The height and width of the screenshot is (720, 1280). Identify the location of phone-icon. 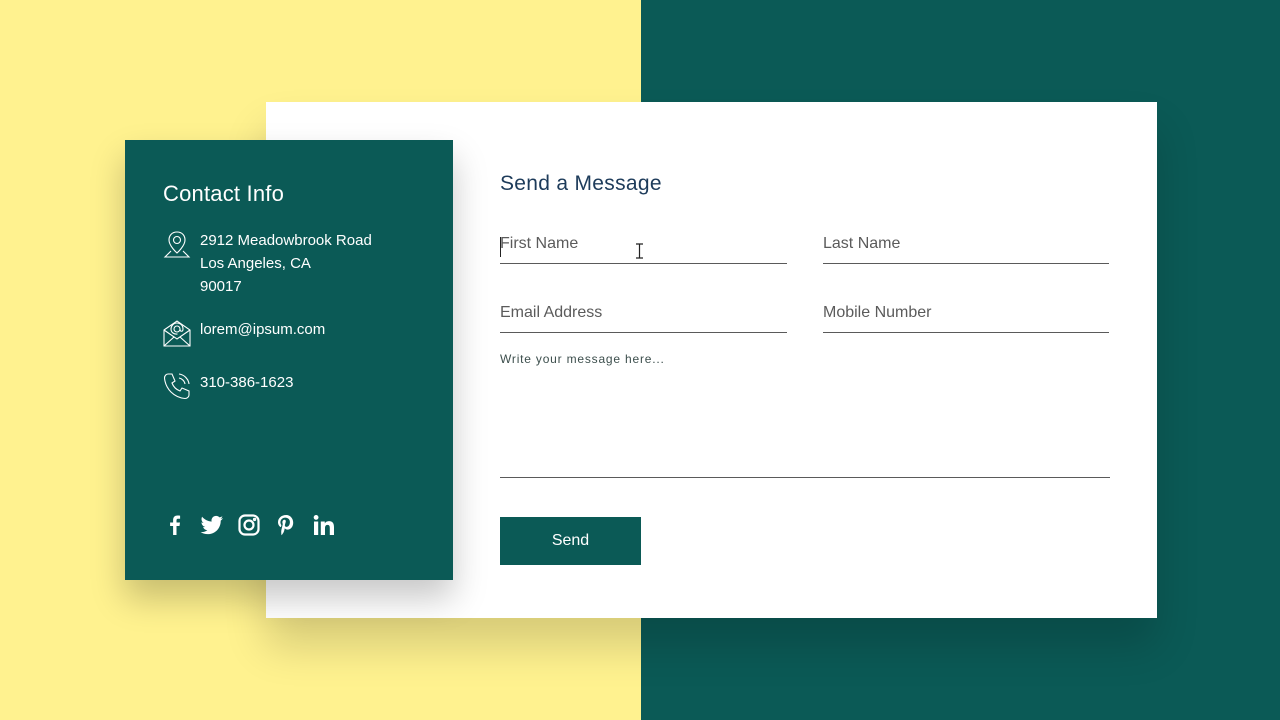
(177, 386).